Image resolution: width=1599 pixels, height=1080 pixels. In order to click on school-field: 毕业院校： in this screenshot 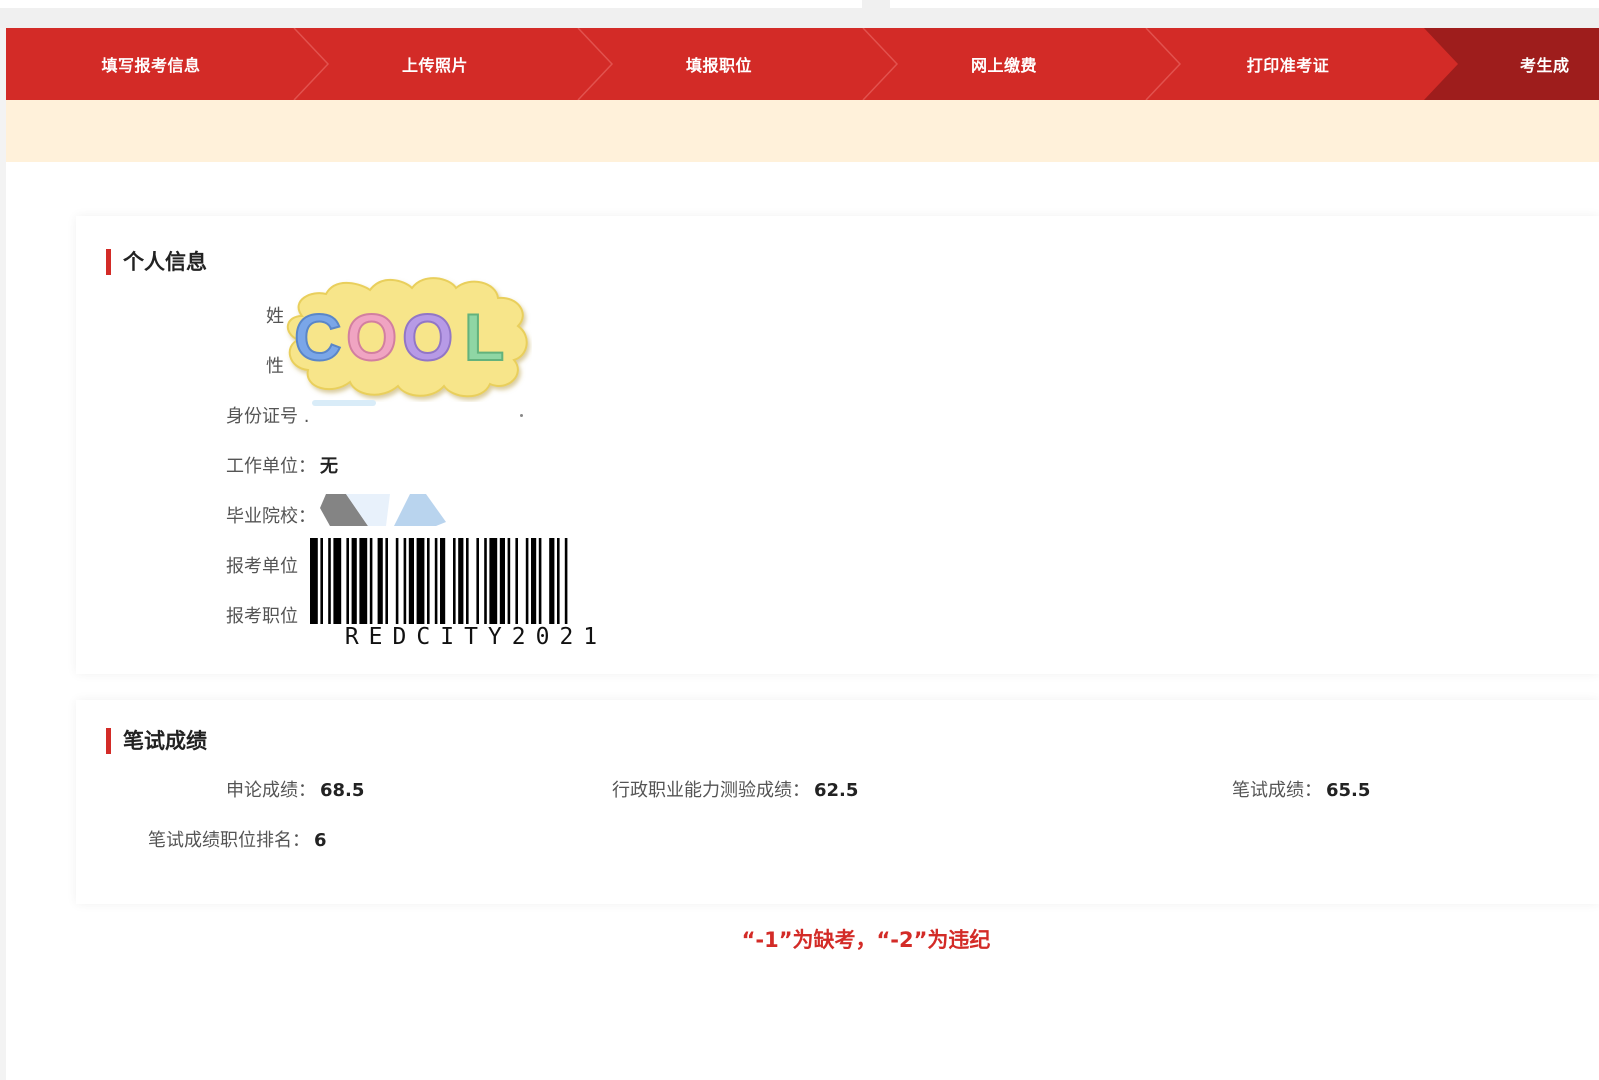, I will do `click(271, 515)`.